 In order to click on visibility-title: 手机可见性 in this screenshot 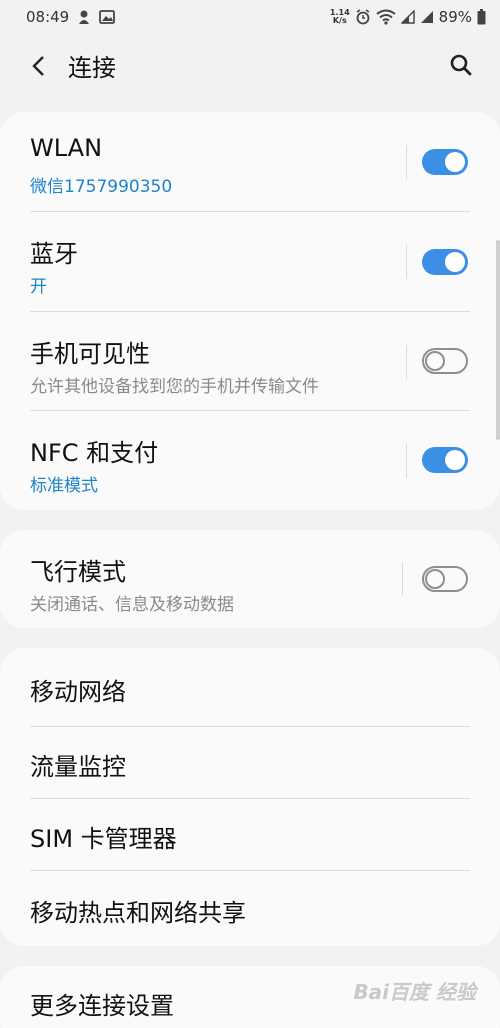, I will do `click(90, 354)`.